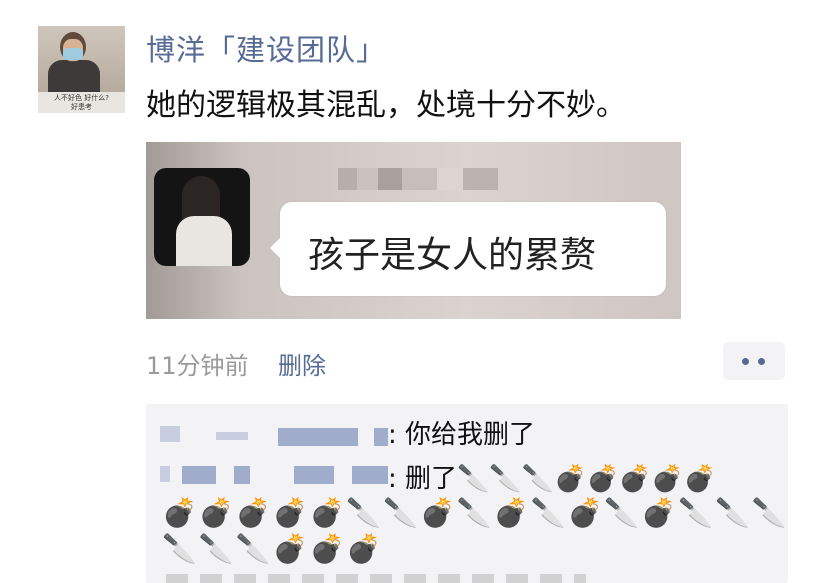  I want to click on chat-bubble-text: 孩子是女人的累赘, so click(452, 255).